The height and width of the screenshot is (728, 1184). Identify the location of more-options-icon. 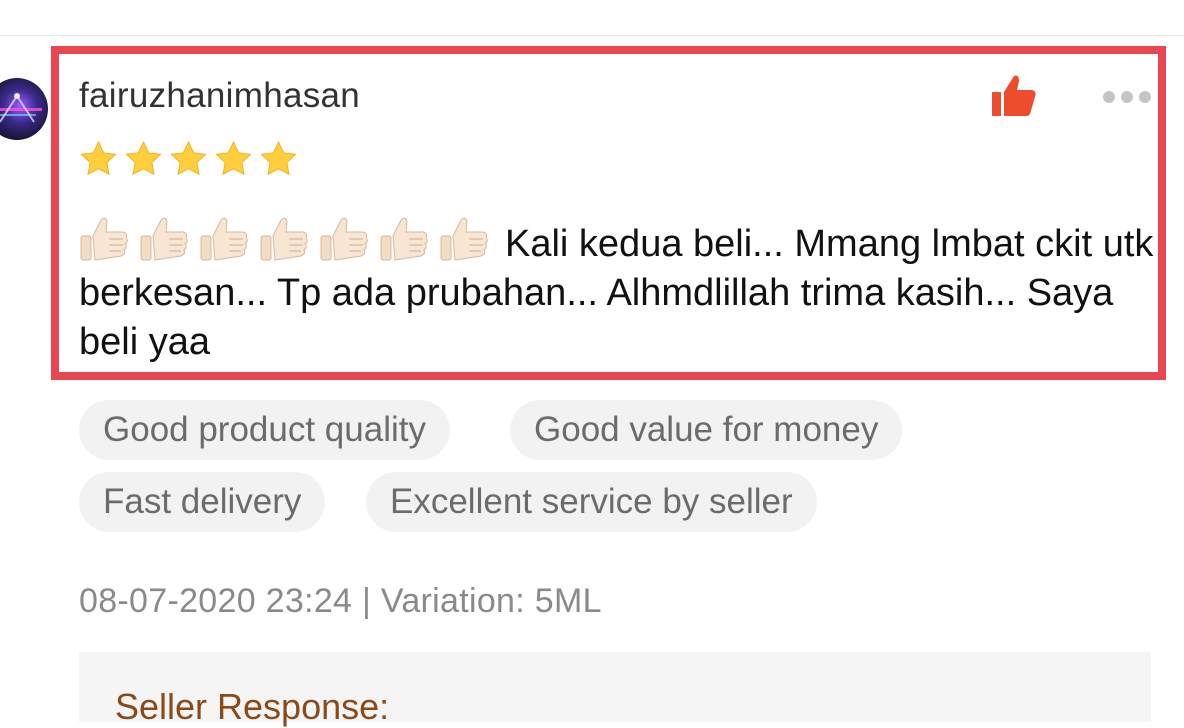
(1126, 97).